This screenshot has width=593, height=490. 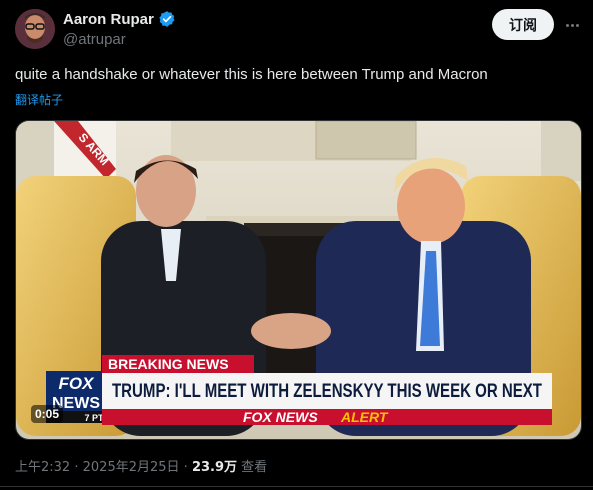 What do you see at coordinates (280, 417) in the screenshot?
I see `svg-text: FOX NEWS` at bounding box center [280, 417].